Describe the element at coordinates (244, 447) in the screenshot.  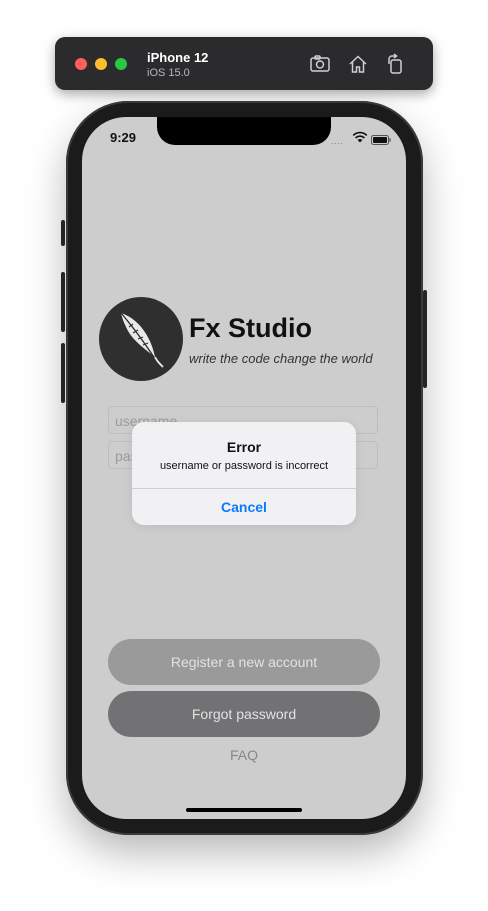
I see `alert-title: Error` at that location.